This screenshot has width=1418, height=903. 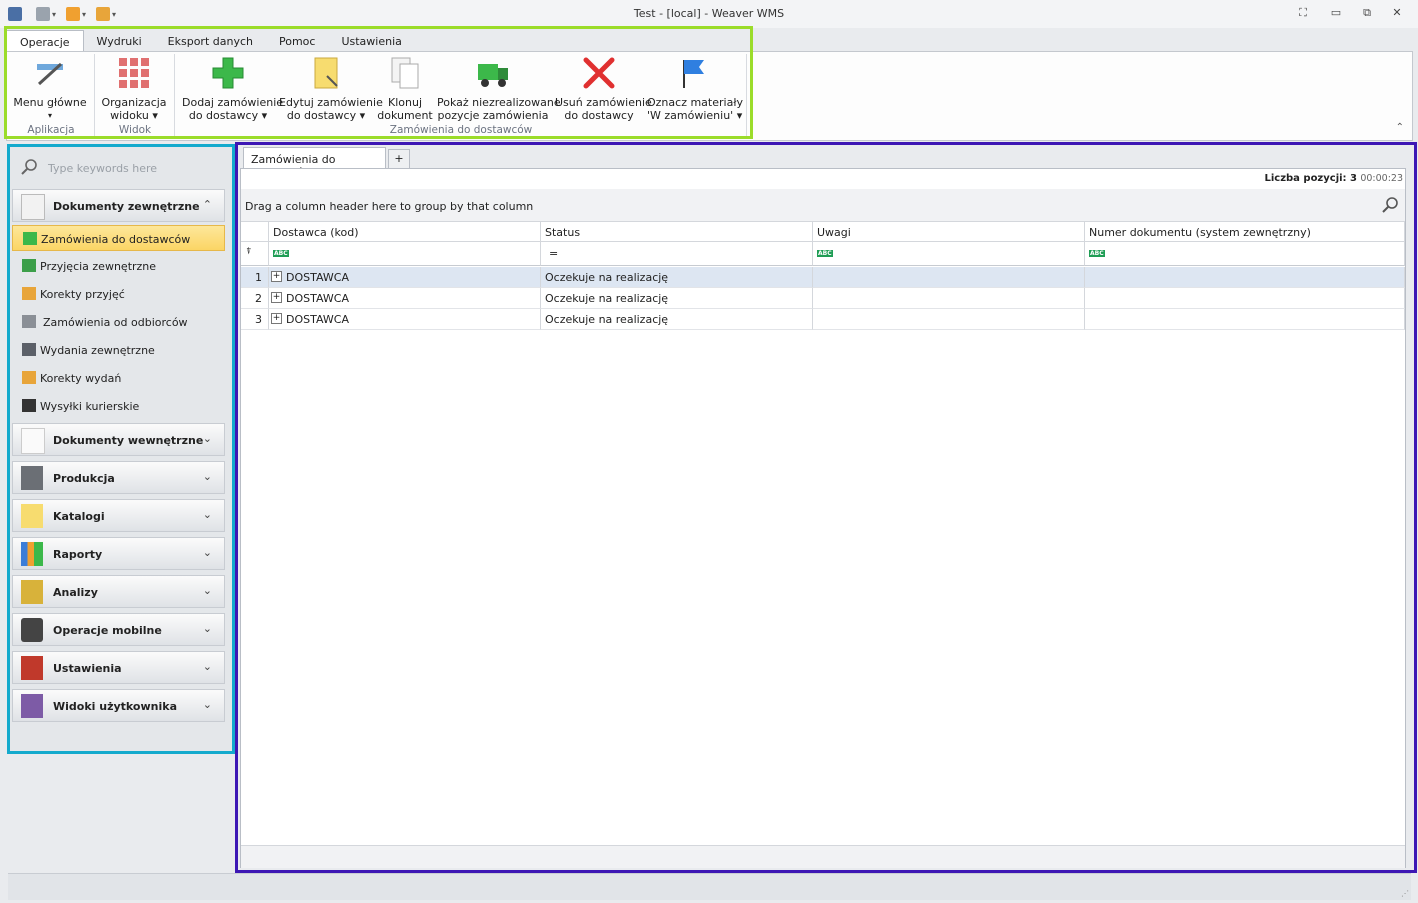 I want to click on window-title: Test - [local] - Weaver WMS, so click(x=709, y=13).